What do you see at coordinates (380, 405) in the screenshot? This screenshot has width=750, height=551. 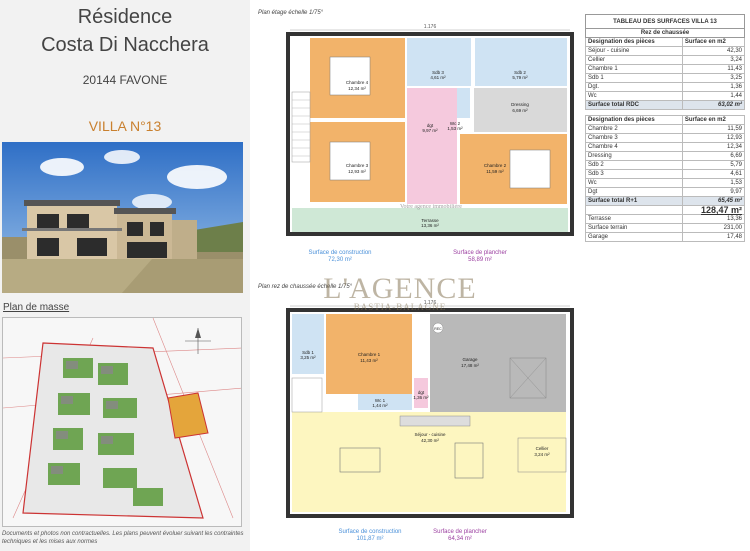 I see `svg-text: 1,44 m²` at bounding box center [380, 405].